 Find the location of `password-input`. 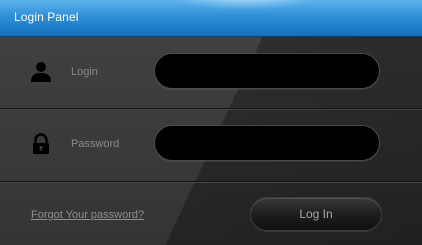

password-input is located at coordinates (267, 143).